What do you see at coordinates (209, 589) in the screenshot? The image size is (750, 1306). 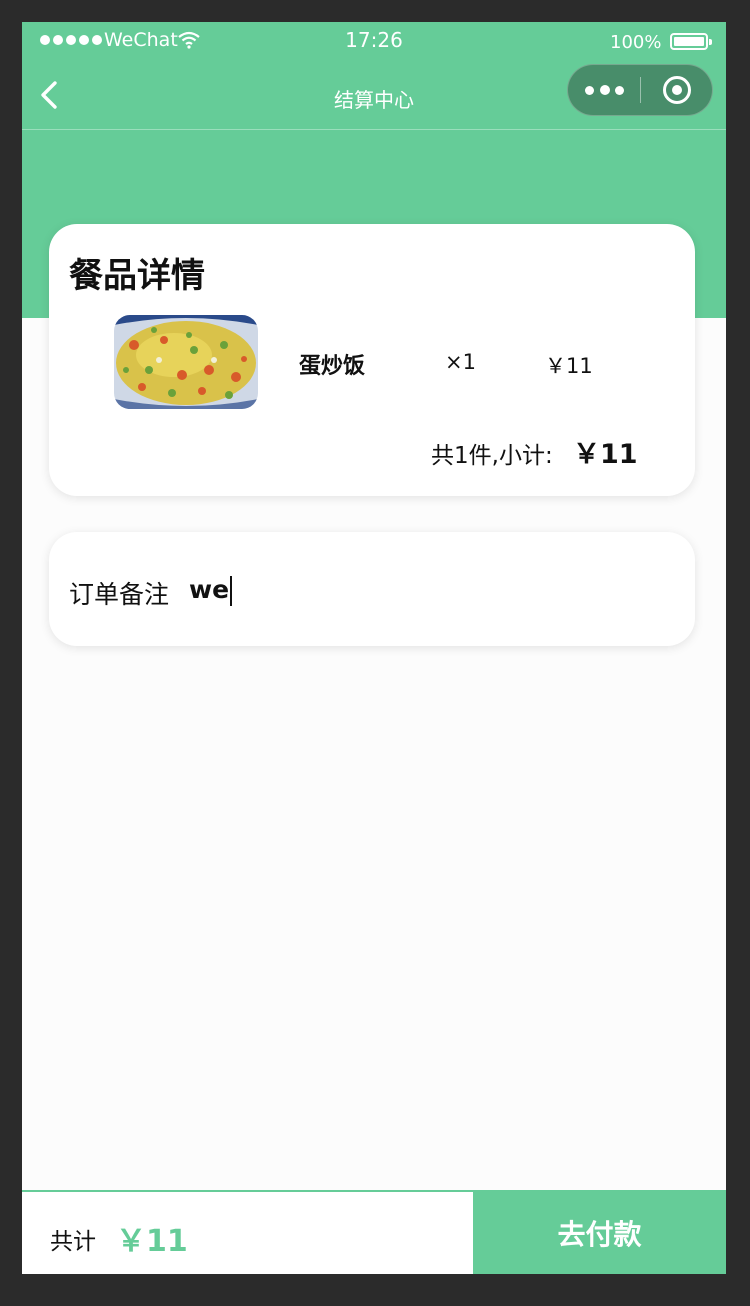 I see `order-note-value: we` at bounding box center [209, 589].